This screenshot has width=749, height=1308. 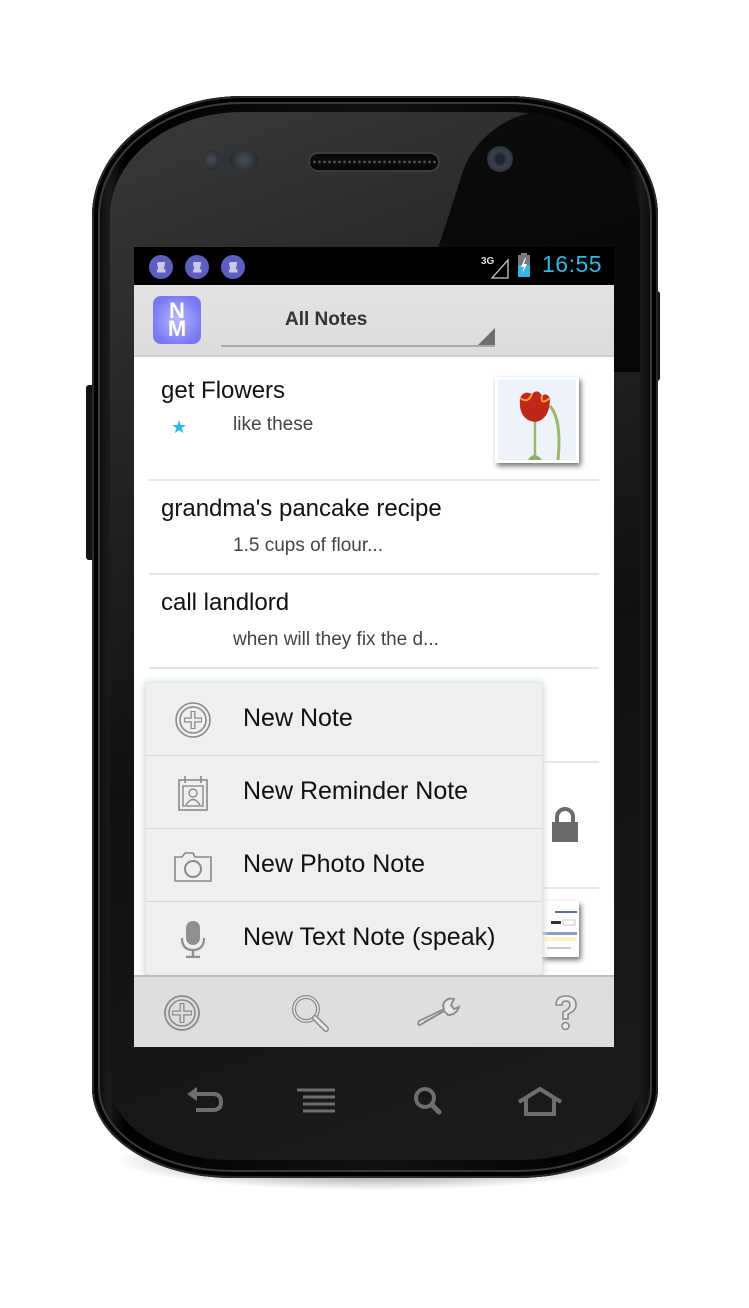 I want to click on app-logo: N M, so click(x=177, y=320).